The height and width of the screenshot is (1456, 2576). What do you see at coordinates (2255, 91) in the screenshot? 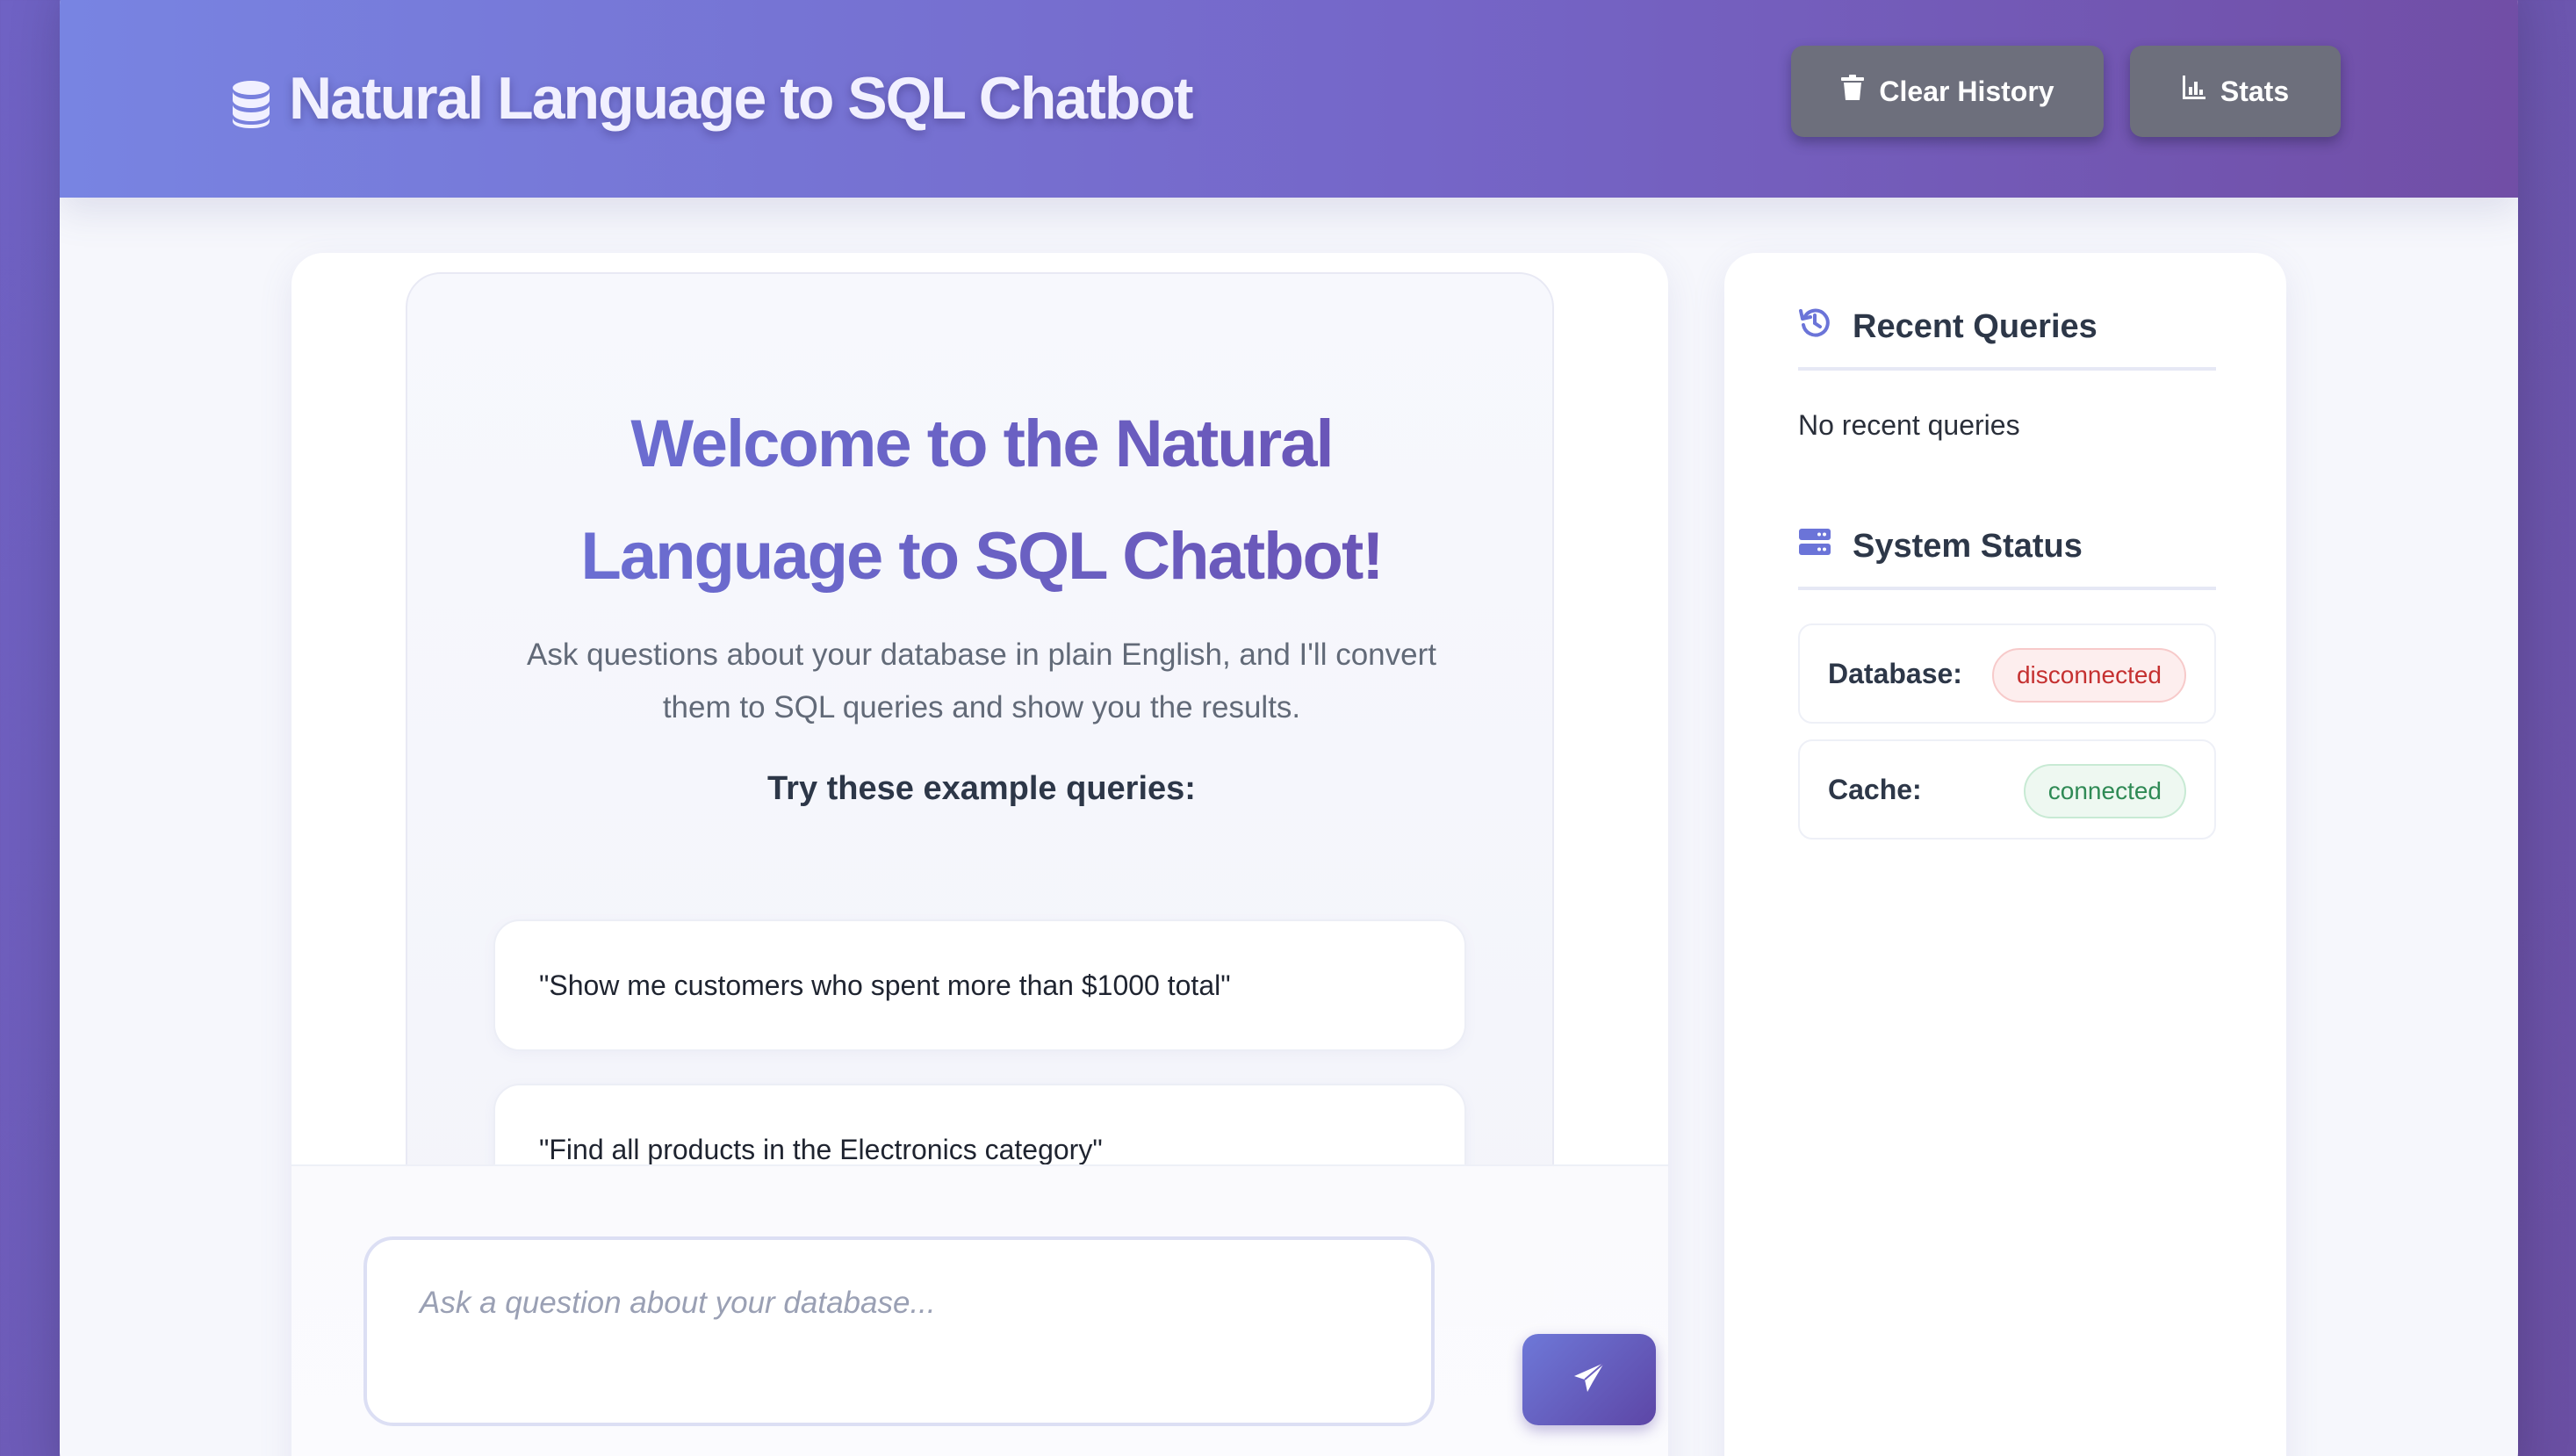
I see `stats-label: Stats` at bounding box center [2255, 91].